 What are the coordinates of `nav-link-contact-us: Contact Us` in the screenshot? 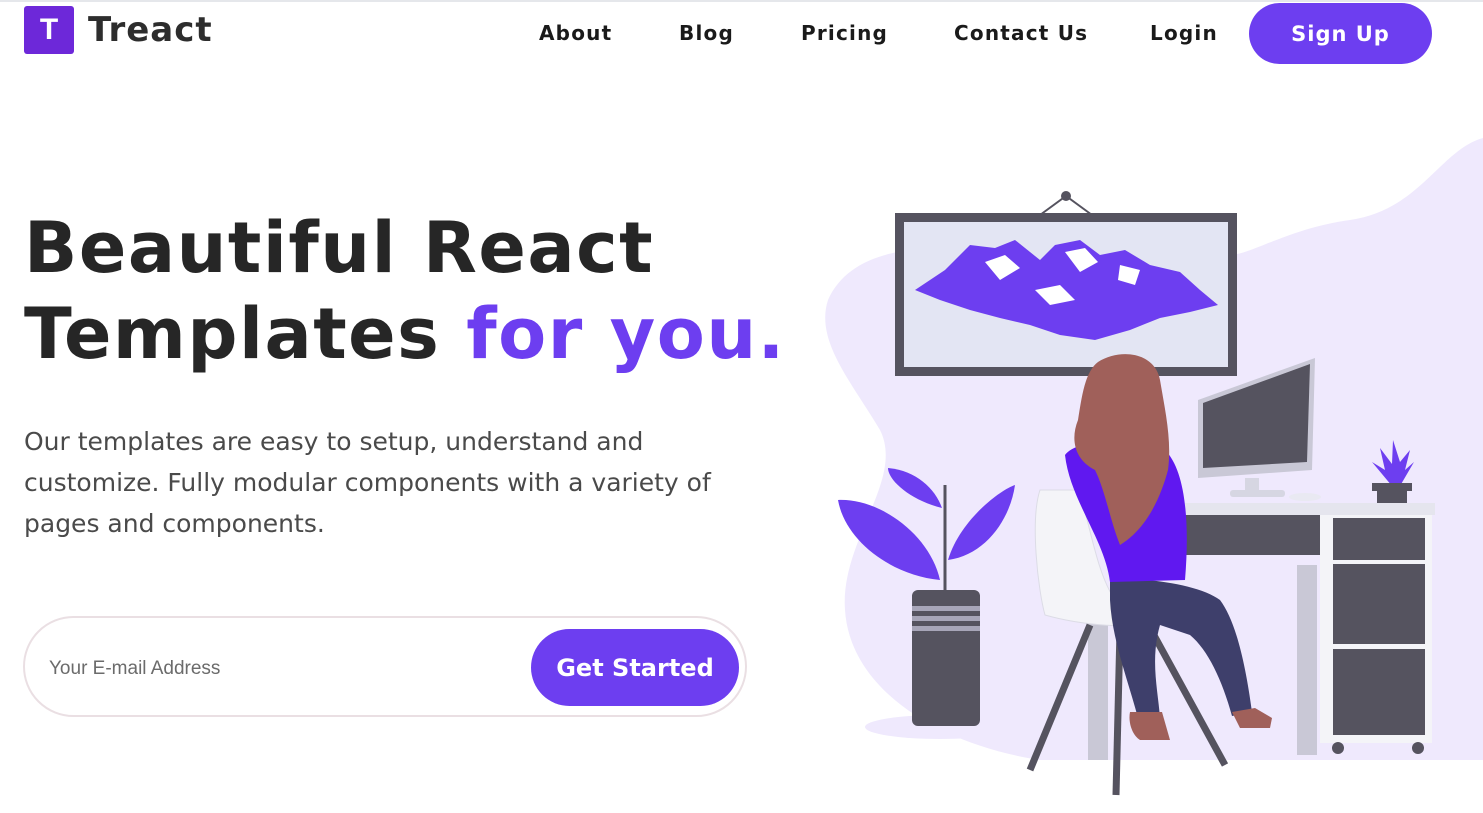 It's located at (1021, 33).